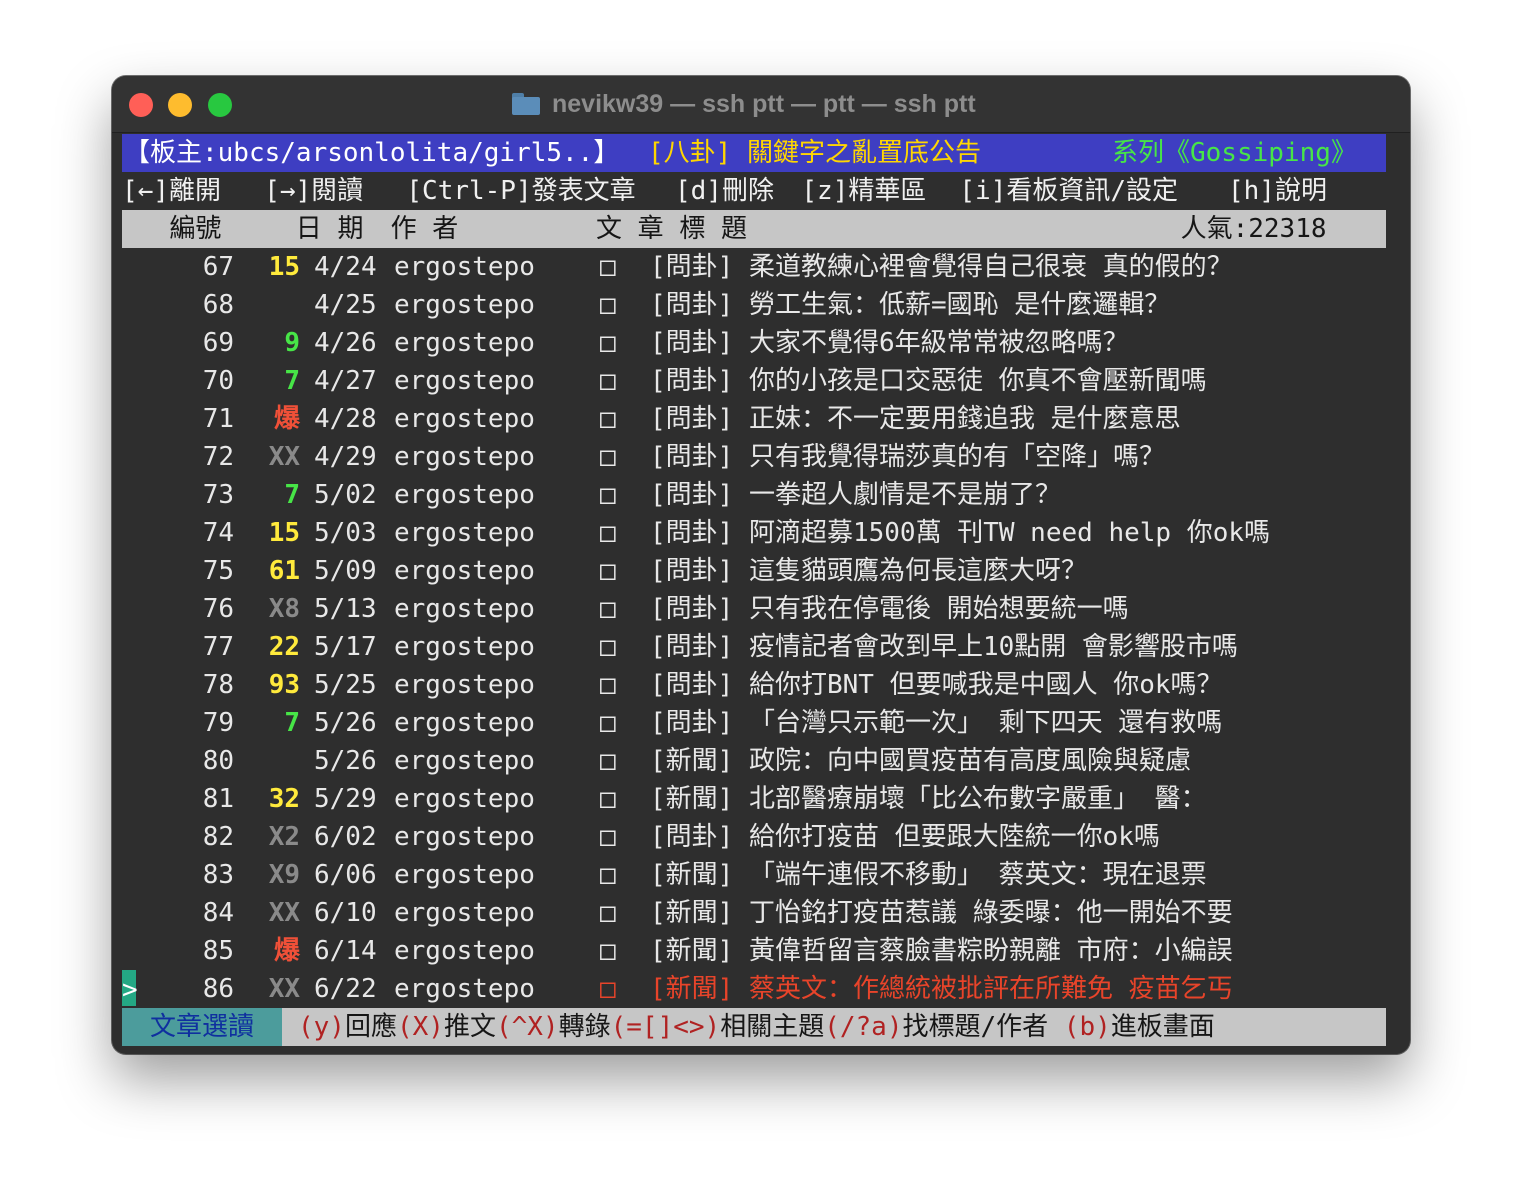 This screenshot has width=1524, height=1204. Describe the element at coordinates (218, 685) in the screenshot. I see `post-number: 78` at that location.